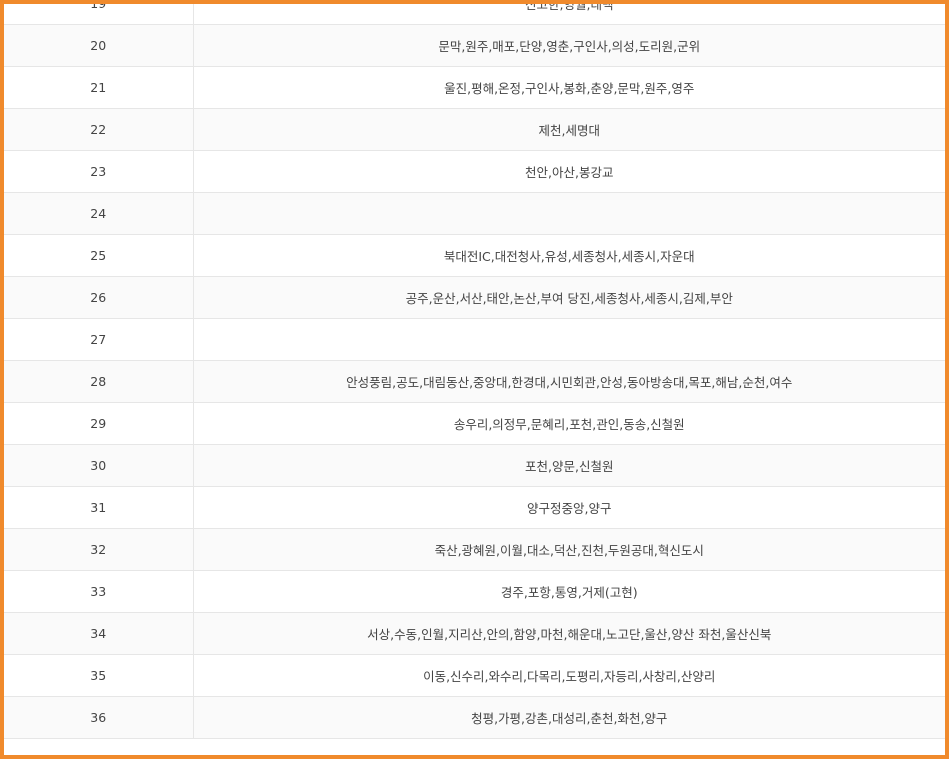 The image size is (949, 759). I want to click on route-stops-cell: 울진,평해,온정,구인사,봉화,춘양,문막,원주,영주, so click(569, 87).